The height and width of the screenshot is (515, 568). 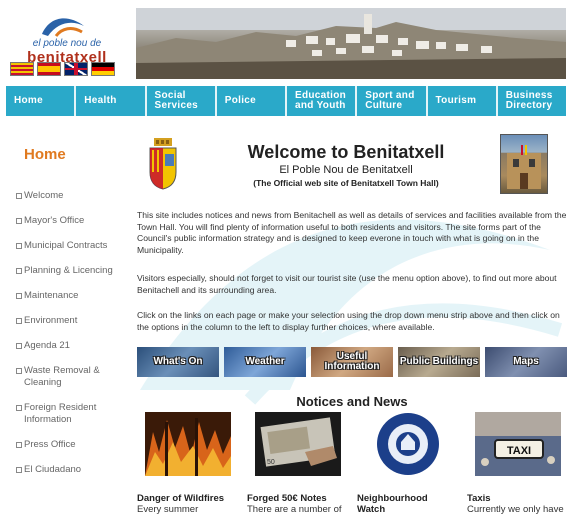 I want to click on wildfire-image, so click(x=188, y=444).